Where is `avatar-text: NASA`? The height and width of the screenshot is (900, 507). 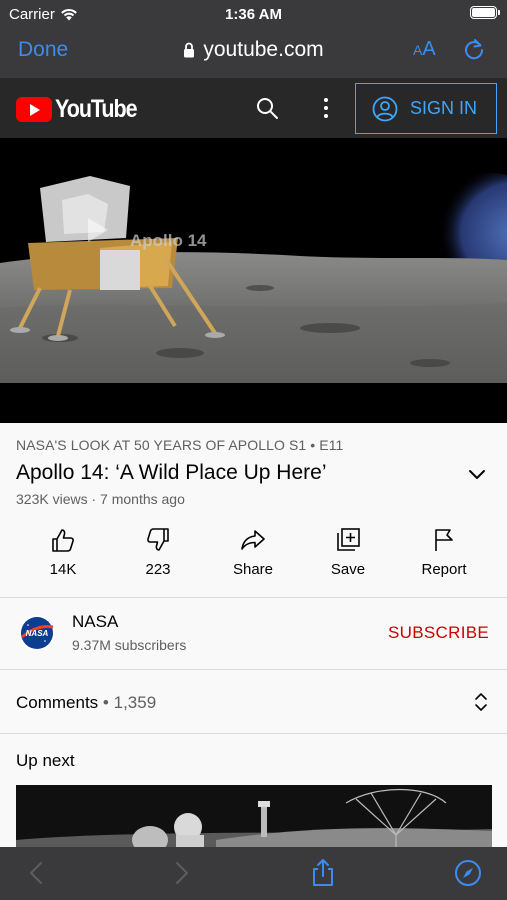 avatar-text: NASA is located at coordinates (37, 633).